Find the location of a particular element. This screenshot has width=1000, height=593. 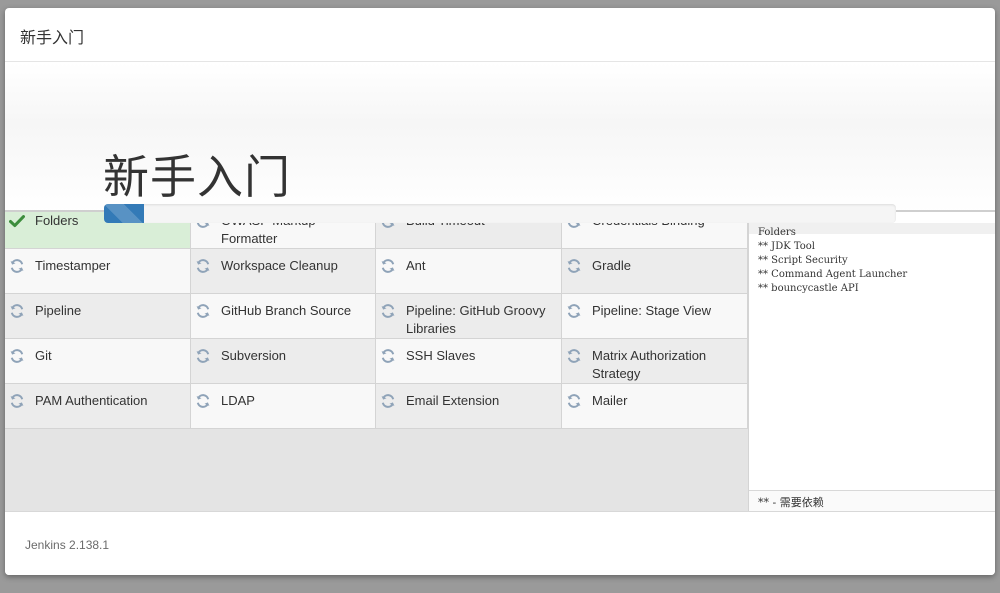

plugin-item: SSH Slaves is located at coordinates (469, 361).